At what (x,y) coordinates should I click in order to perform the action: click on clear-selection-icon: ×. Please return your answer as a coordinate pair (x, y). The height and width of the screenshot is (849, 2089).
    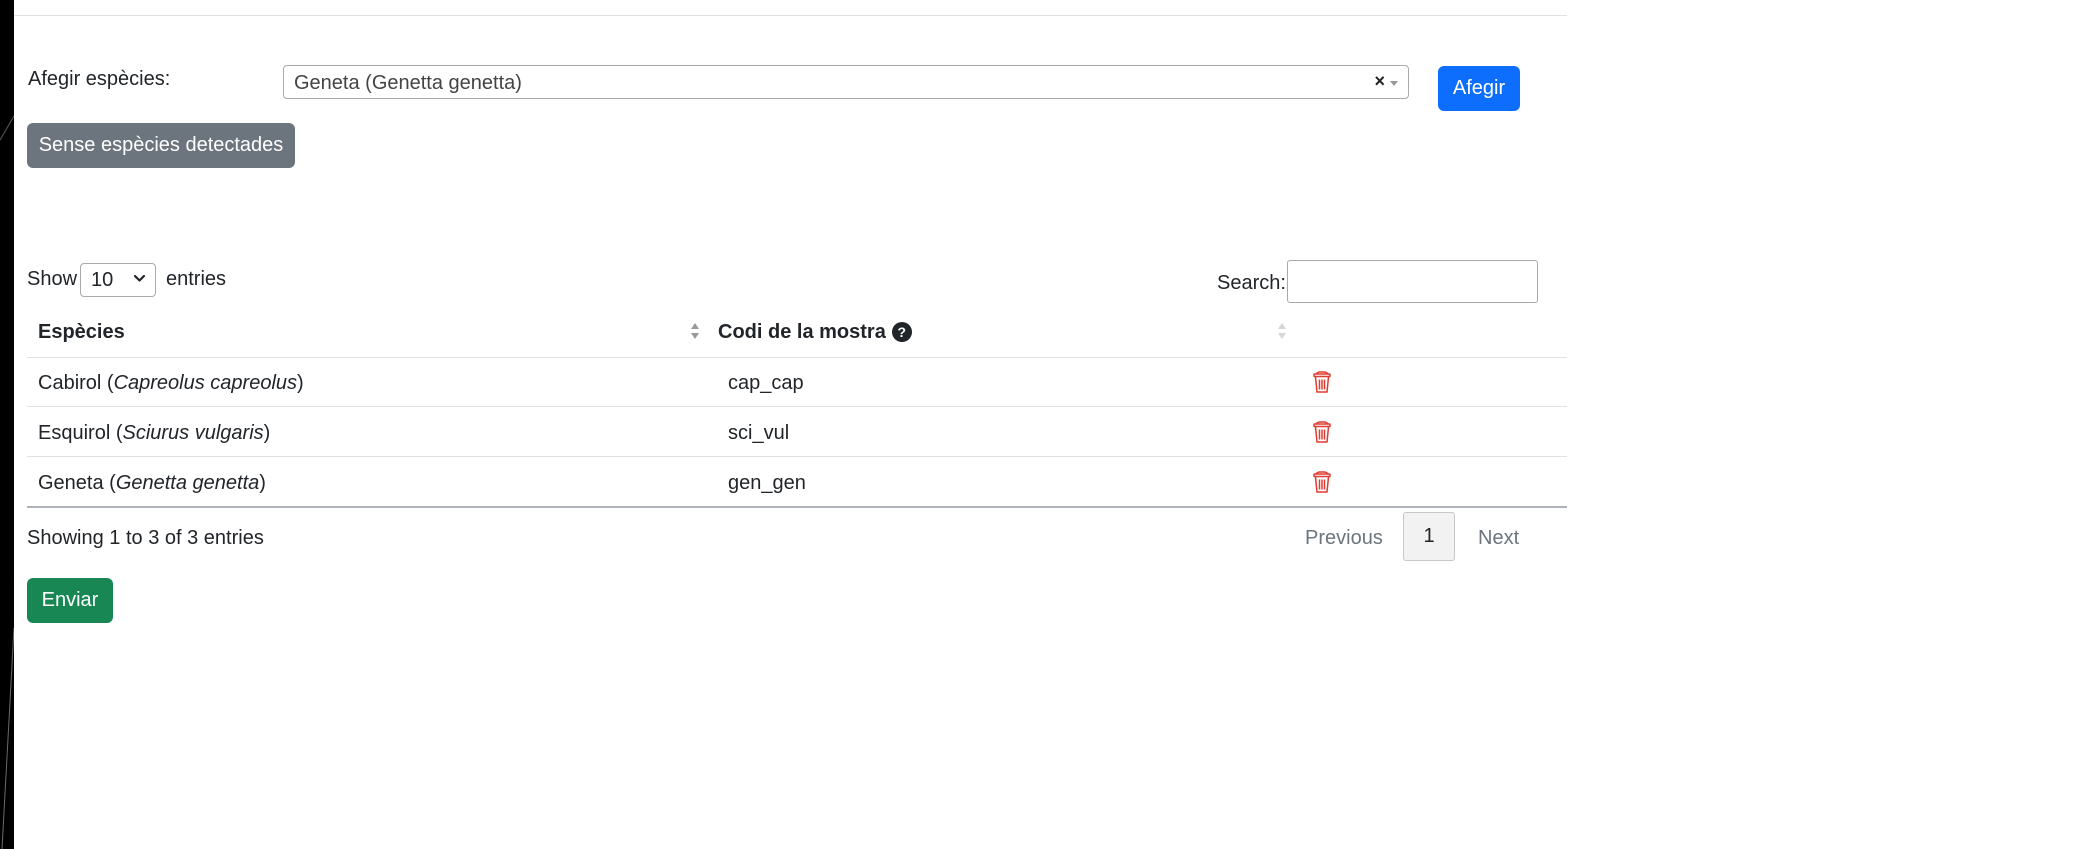
    Looking at the image, I should click on (1379, 81).